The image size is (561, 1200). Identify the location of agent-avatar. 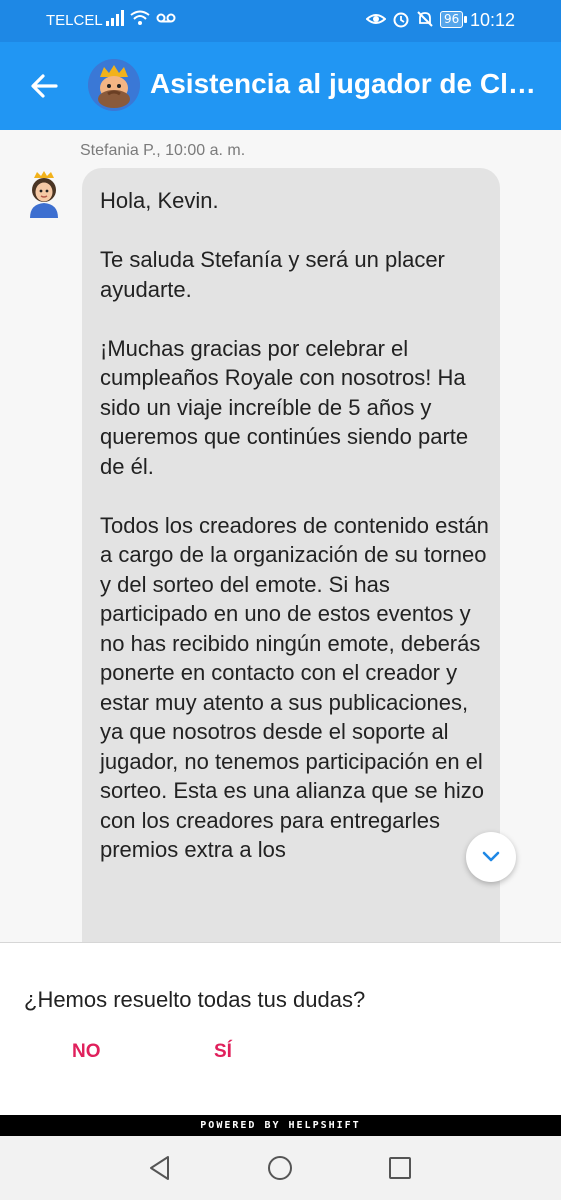
(44, 194).